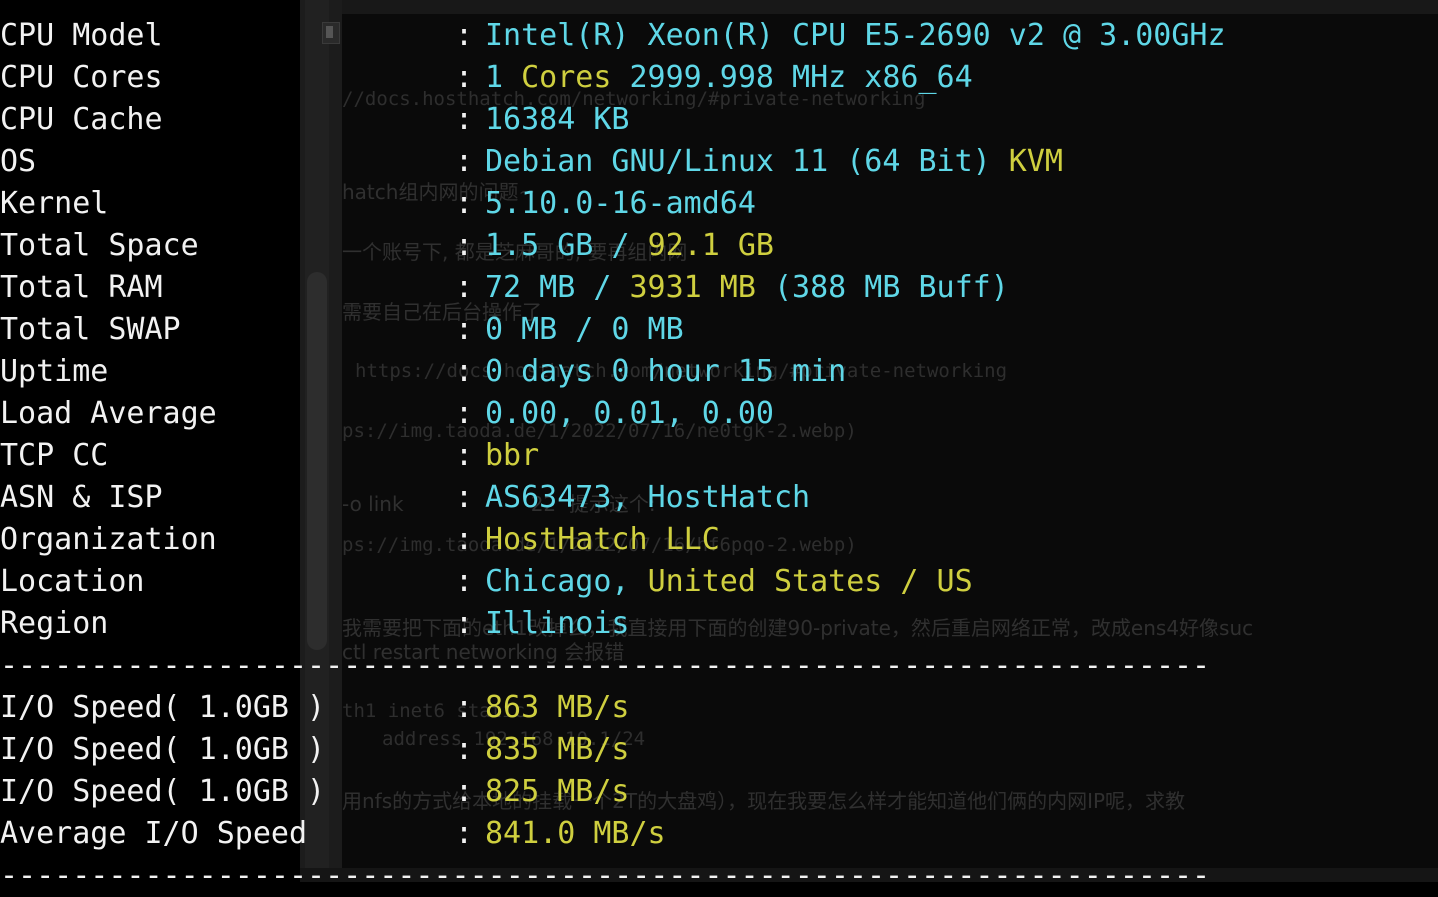 The height and width of the screenshot is (897, 1438). I want to click on background-text-line: hatch组内网的问题~, so click(439, 192).